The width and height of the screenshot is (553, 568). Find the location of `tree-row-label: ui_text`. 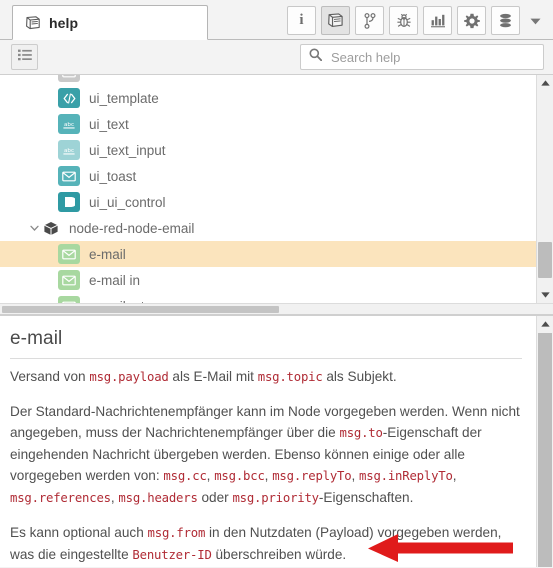

tree-row-label: ui_text is located at coordinates (109, 124).